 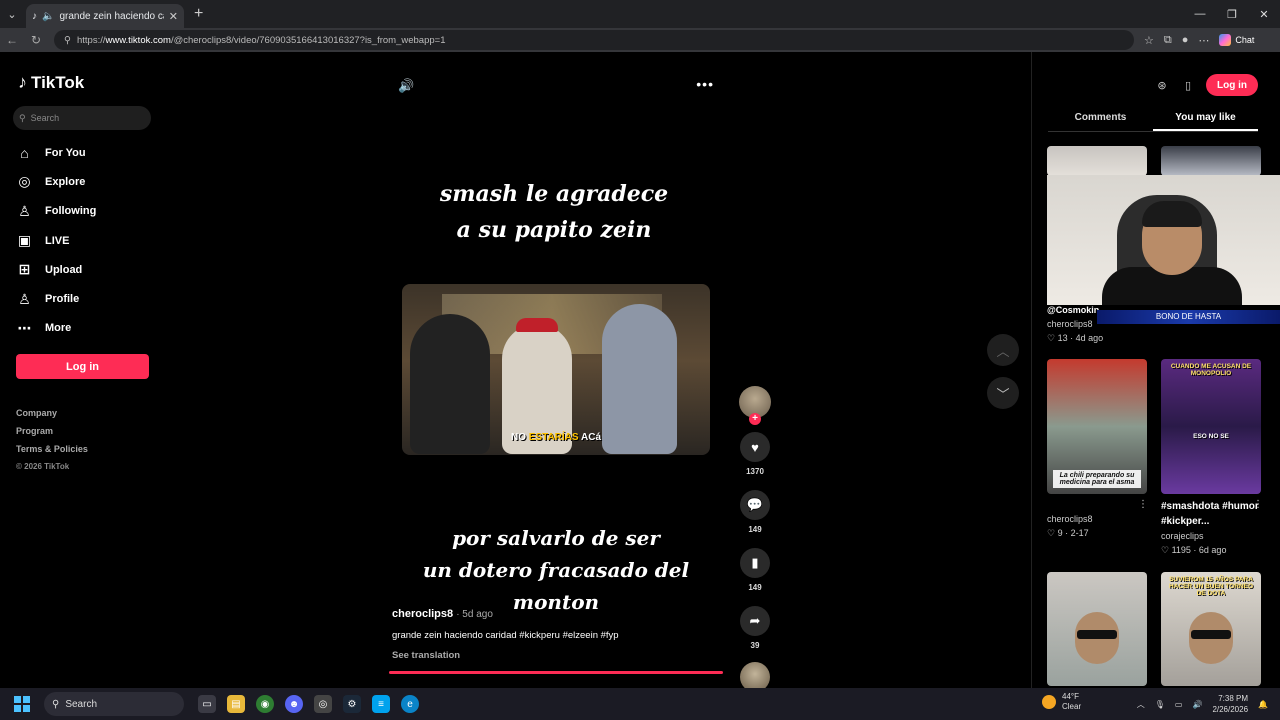 I want to click on new-tab-button: +, so click(x=198, y=14).